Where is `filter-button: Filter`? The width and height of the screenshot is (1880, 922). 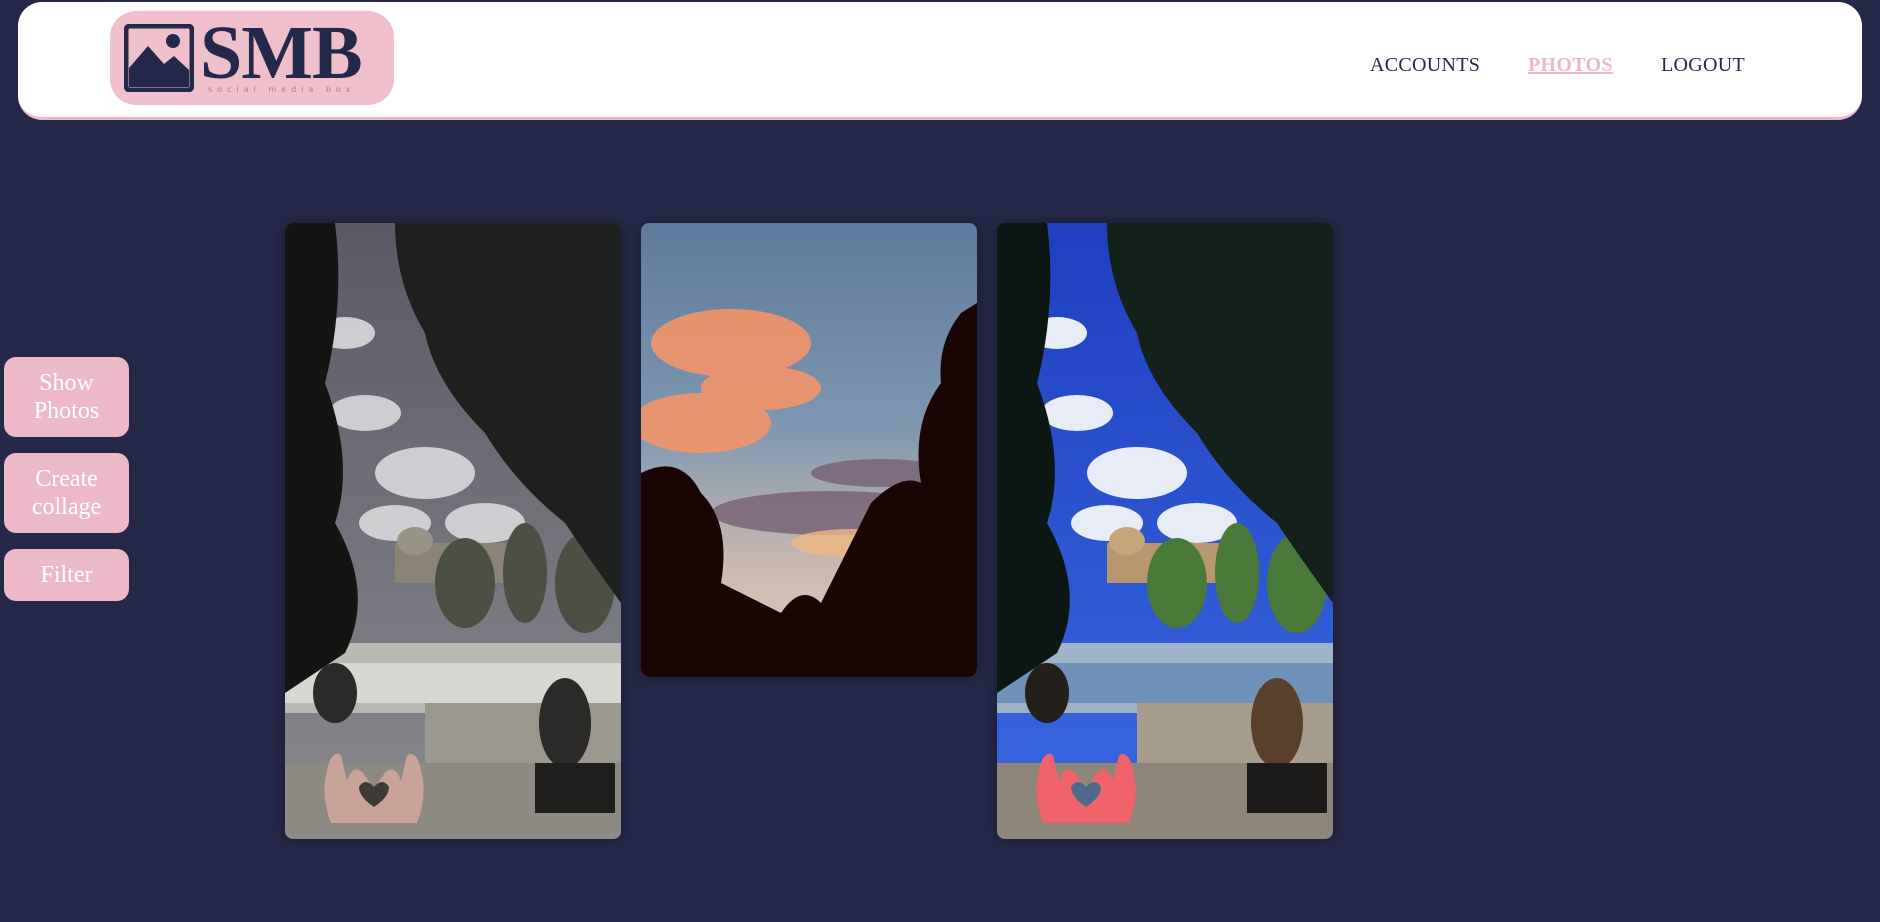 filter-button: Filter is located at coordinates (66, 575).